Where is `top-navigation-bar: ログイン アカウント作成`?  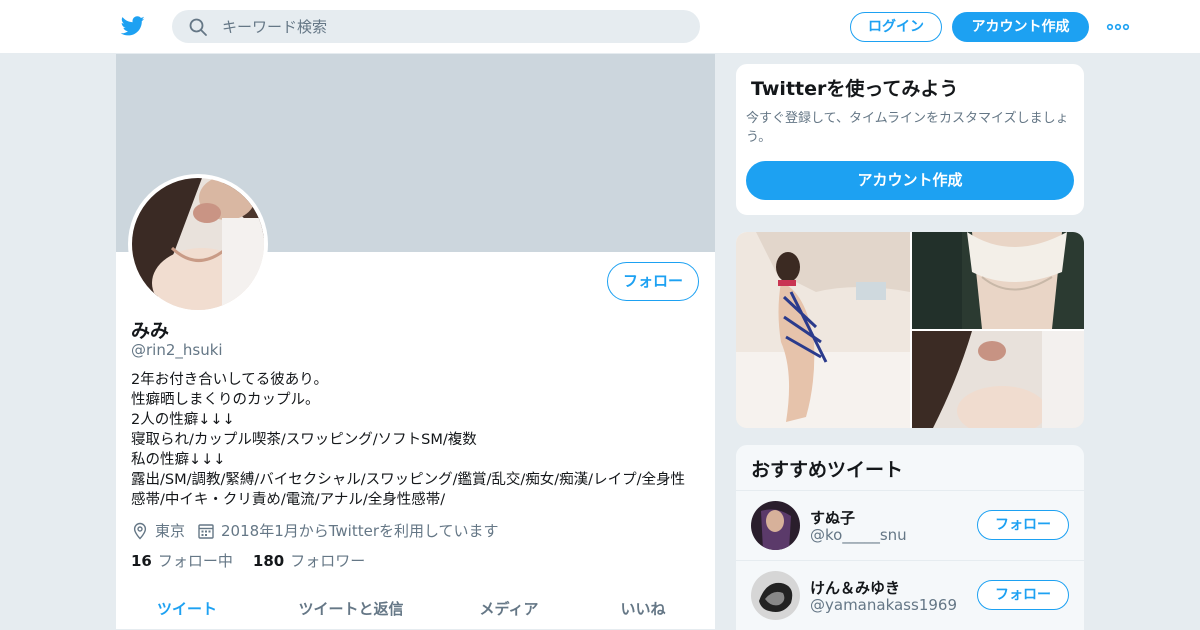 top-navigation-bar: ログイン アカウント作成 is located at coordinates (600, 27).